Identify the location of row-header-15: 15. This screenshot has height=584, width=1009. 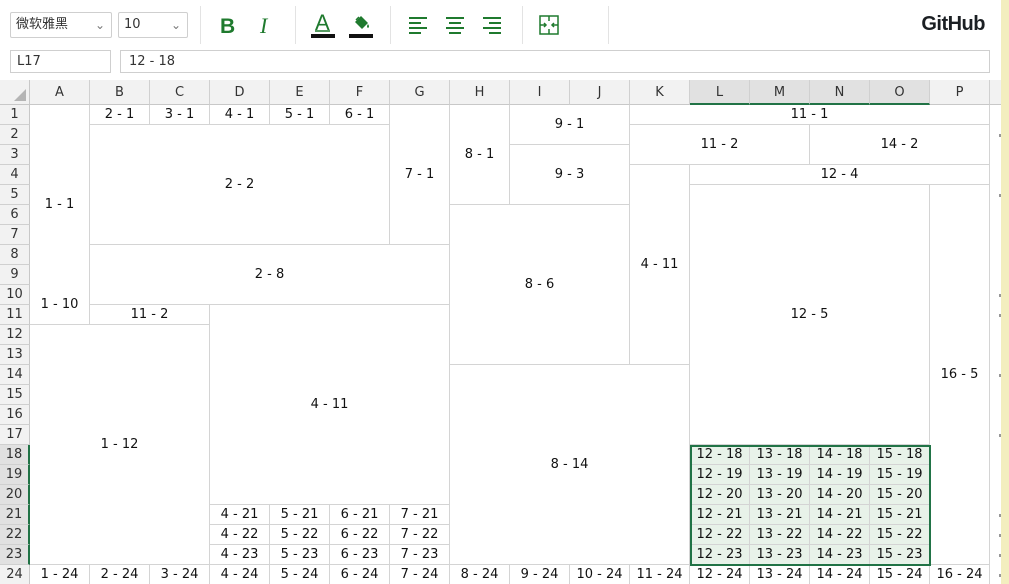
(15, 395).